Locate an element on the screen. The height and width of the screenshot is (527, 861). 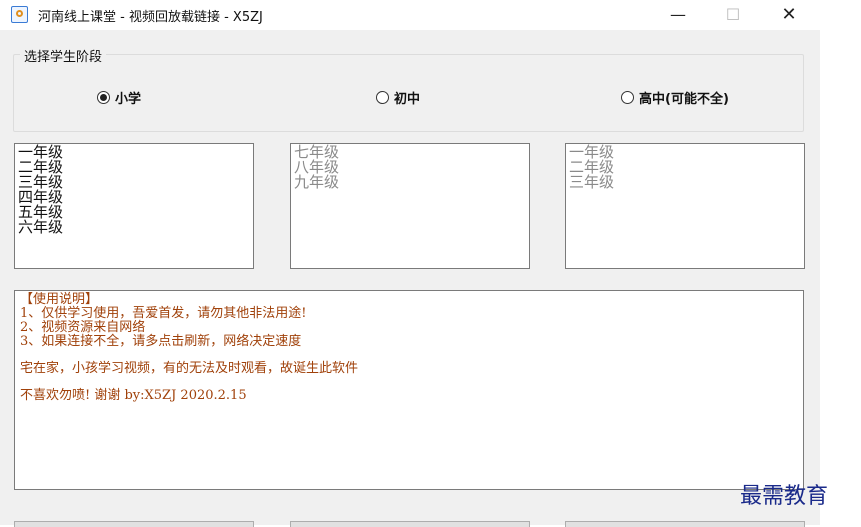
list-item: 六年级 is located at coordinates (134, 227).